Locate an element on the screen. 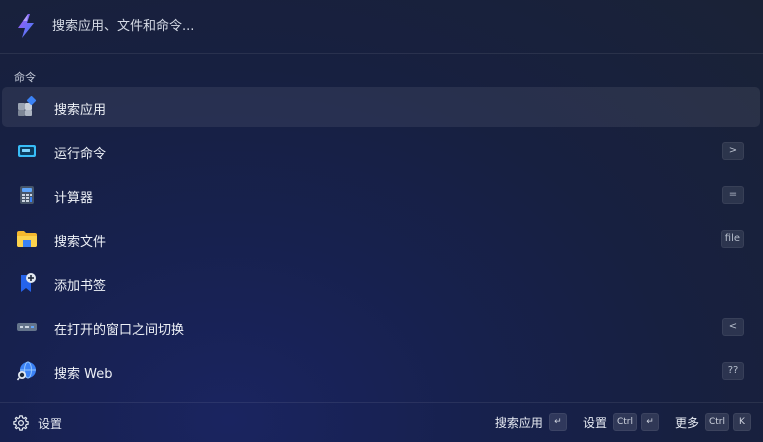 The width and height of the screenshot is (763, 442). command-item-add-bookmark: 添加书签 is located at coordinates (381, 283).